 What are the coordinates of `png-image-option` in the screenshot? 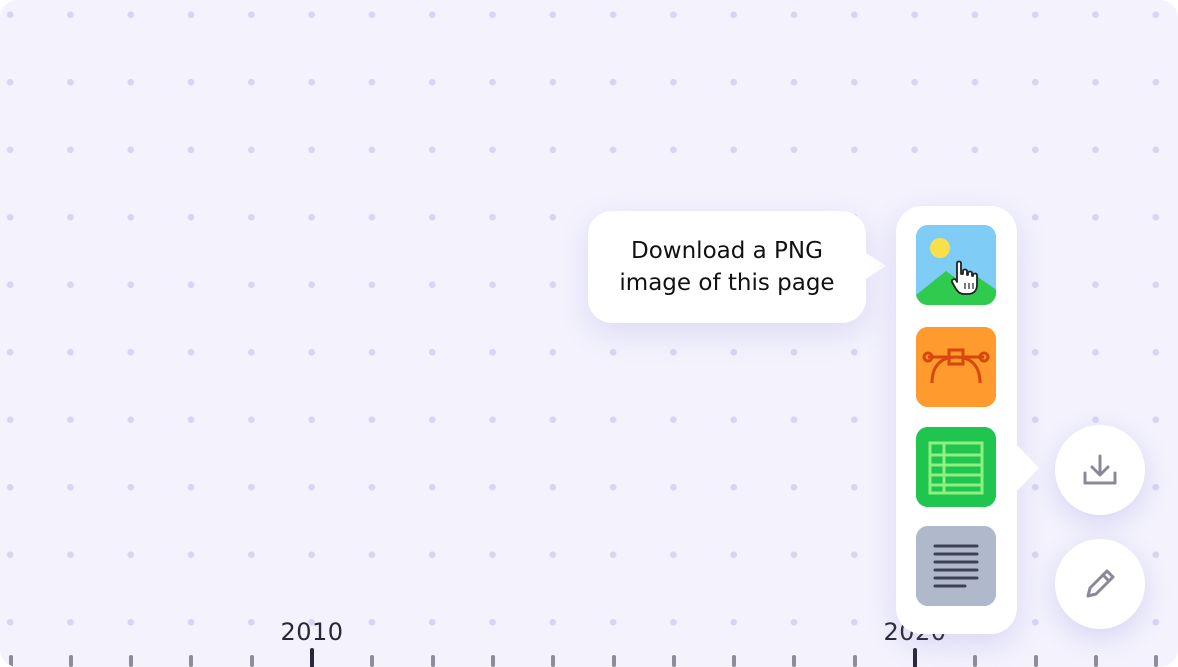 It's located at (956, 265).